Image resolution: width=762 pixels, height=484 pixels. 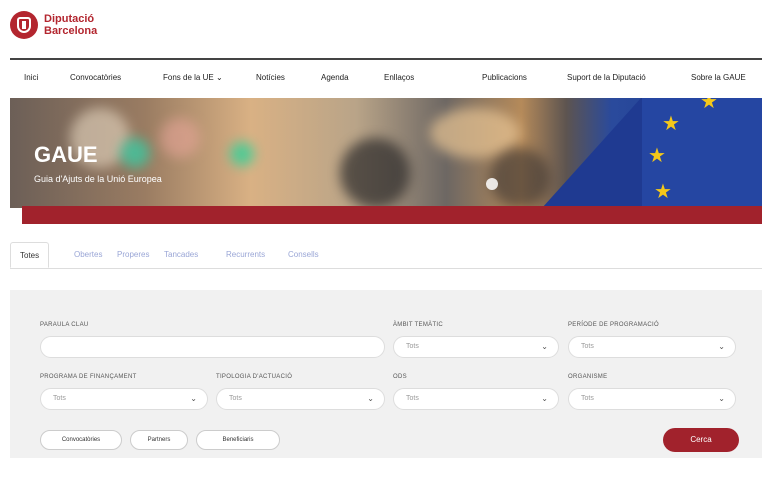 What do you see at coordinates (193, 77) in the screenshot?
I see `nav-item-fons-ue: Fons de la UE ⌄` at bounding box center [193, 77].